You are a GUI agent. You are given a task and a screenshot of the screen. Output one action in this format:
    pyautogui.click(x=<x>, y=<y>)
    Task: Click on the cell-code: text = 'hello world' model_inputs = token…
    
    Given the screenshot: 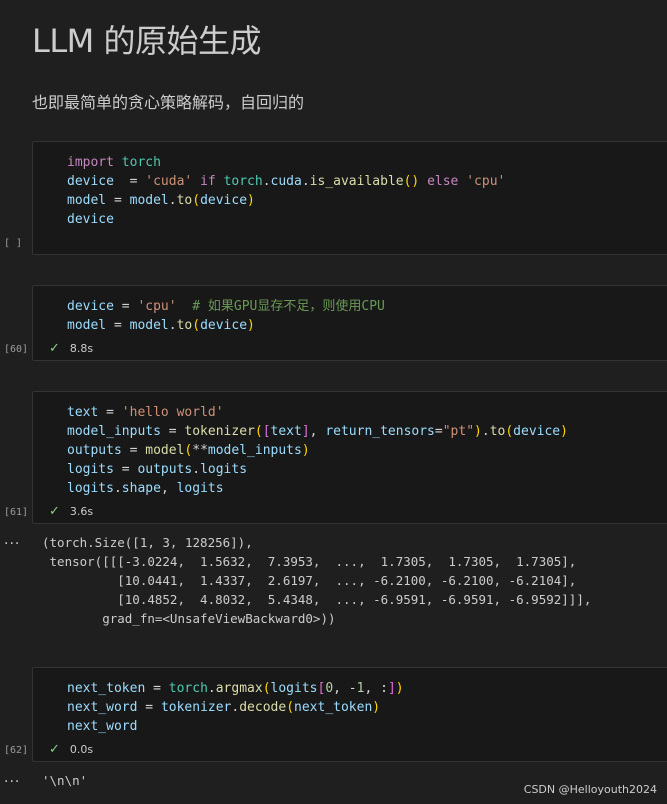 What is the action you would take?
    pyautogui.click(x=317, y=450)
    